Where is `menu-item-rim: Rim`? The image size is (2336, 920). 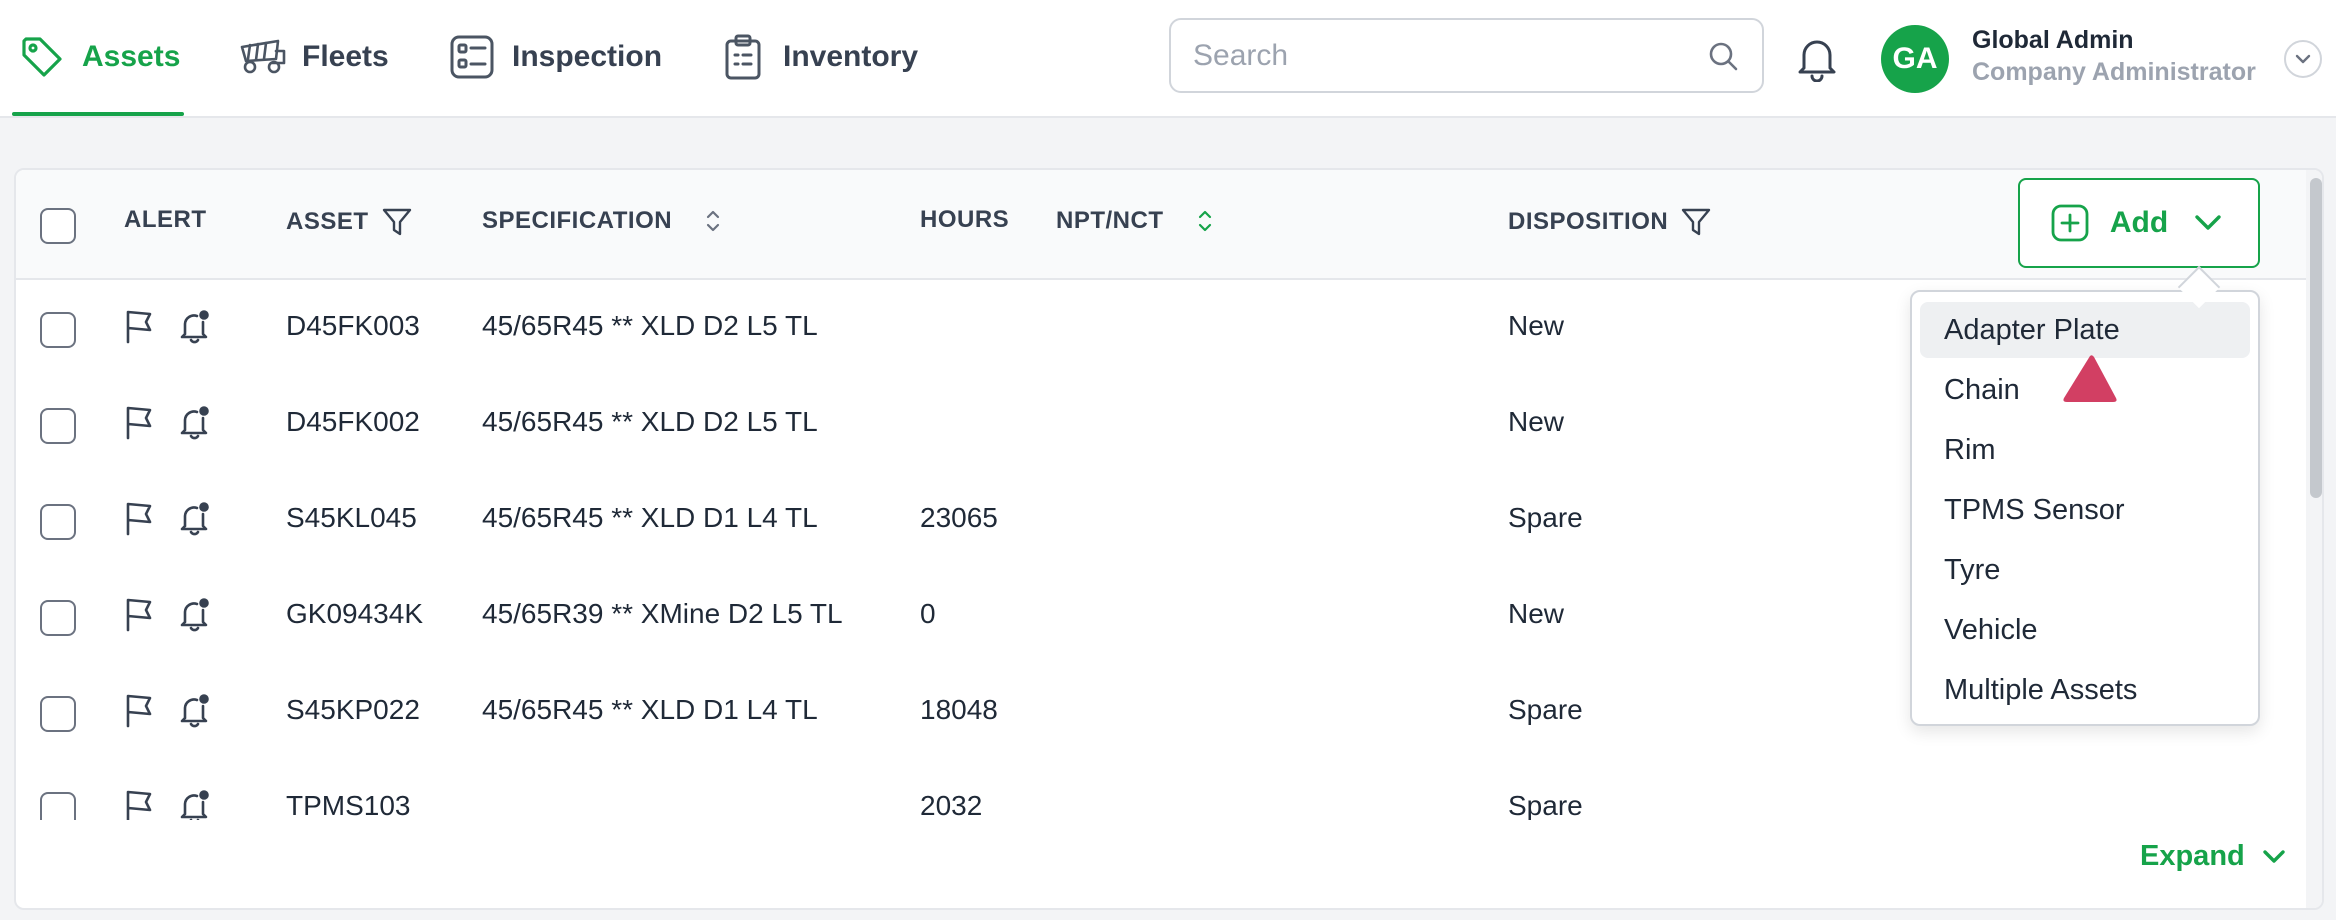 menu-item-rim: Rim is located at coordinates (2085, 450).